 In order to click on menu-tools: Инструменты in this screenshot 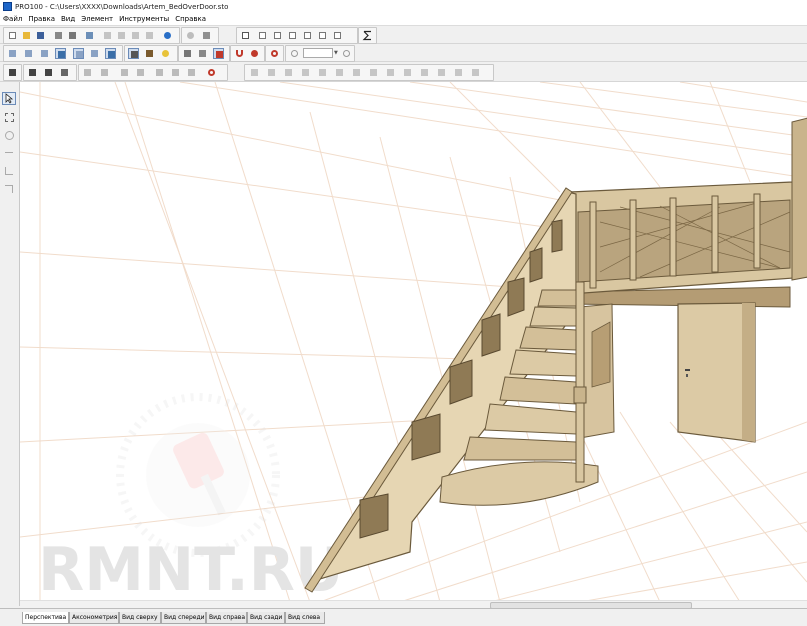, I will do `click(144, 19)`.